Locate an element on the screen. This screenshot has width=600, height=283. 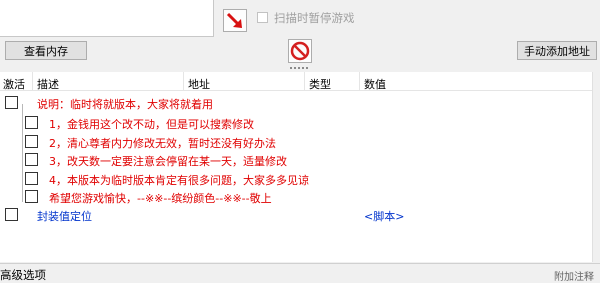
add-to-list-button is located at coordinates (235, 20).